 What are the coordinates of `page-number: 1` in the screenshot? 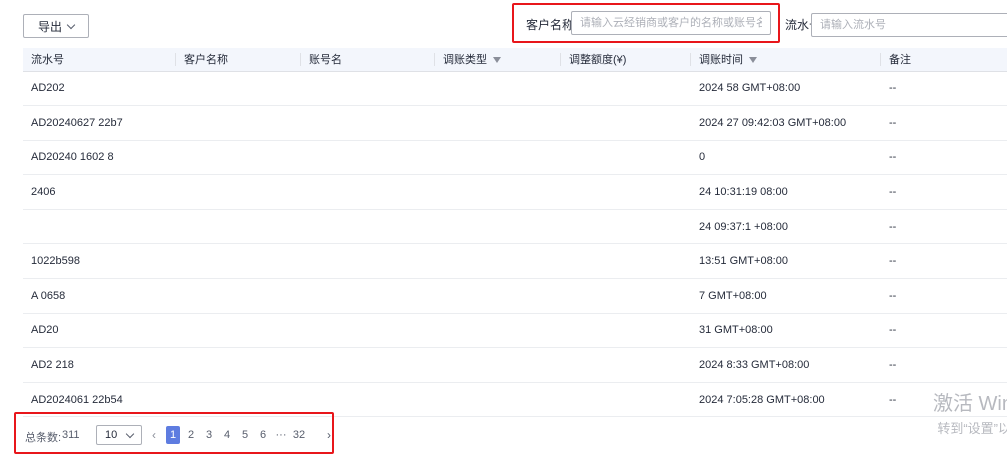 It's located at (173, 435).